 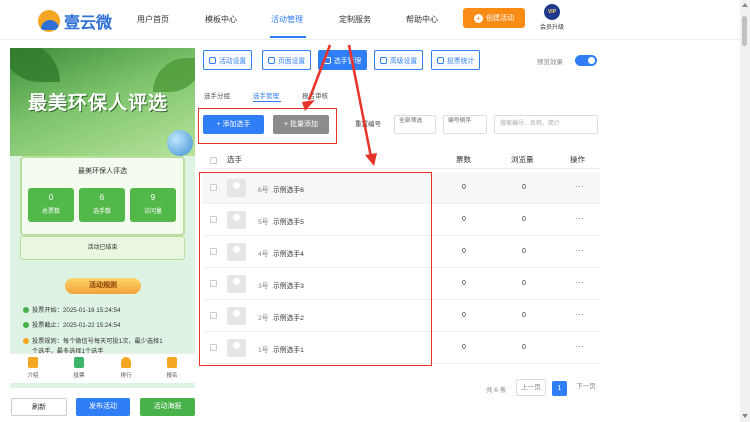 I want to click on pager-next-button: 下一页, so click(x=586, y=387).